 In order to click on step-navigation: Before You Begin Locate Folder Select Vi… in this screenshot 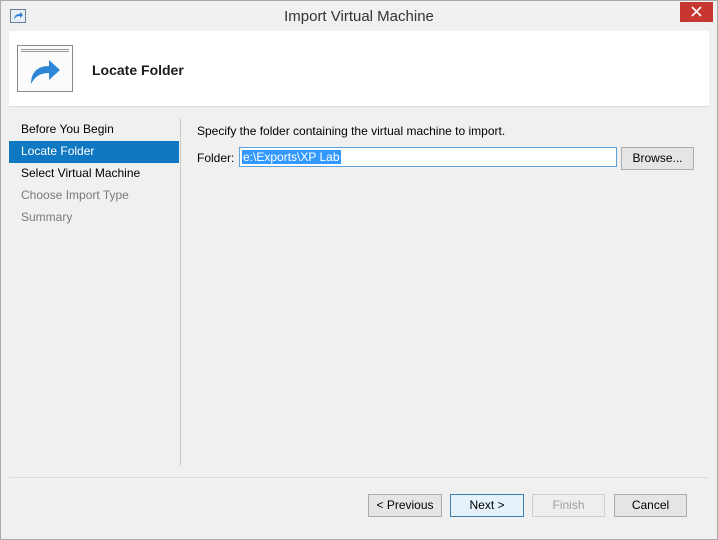, I will do `click(94, 174)`.